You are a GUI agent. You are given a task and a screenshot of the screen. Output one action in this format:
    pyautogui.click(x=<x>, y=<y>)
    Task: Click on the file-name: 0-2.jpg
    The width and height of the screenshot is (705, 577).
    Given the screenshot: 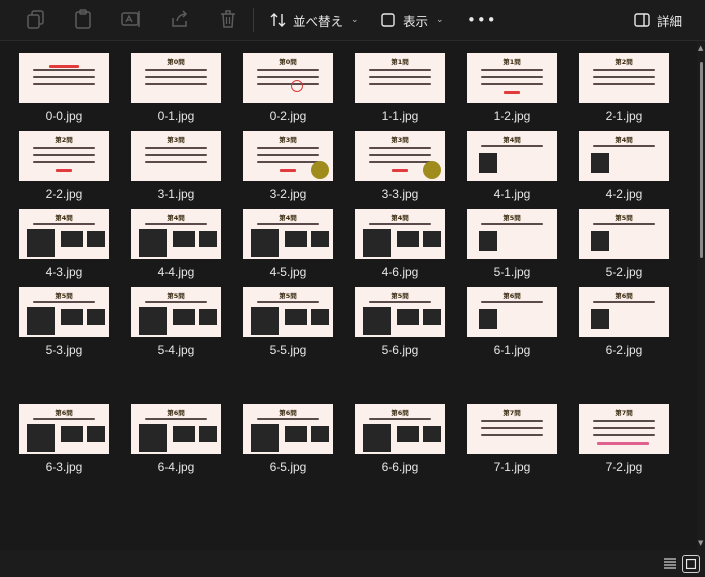 What is the action you would take?
    pyautogui.click(x=288, y=116)
    